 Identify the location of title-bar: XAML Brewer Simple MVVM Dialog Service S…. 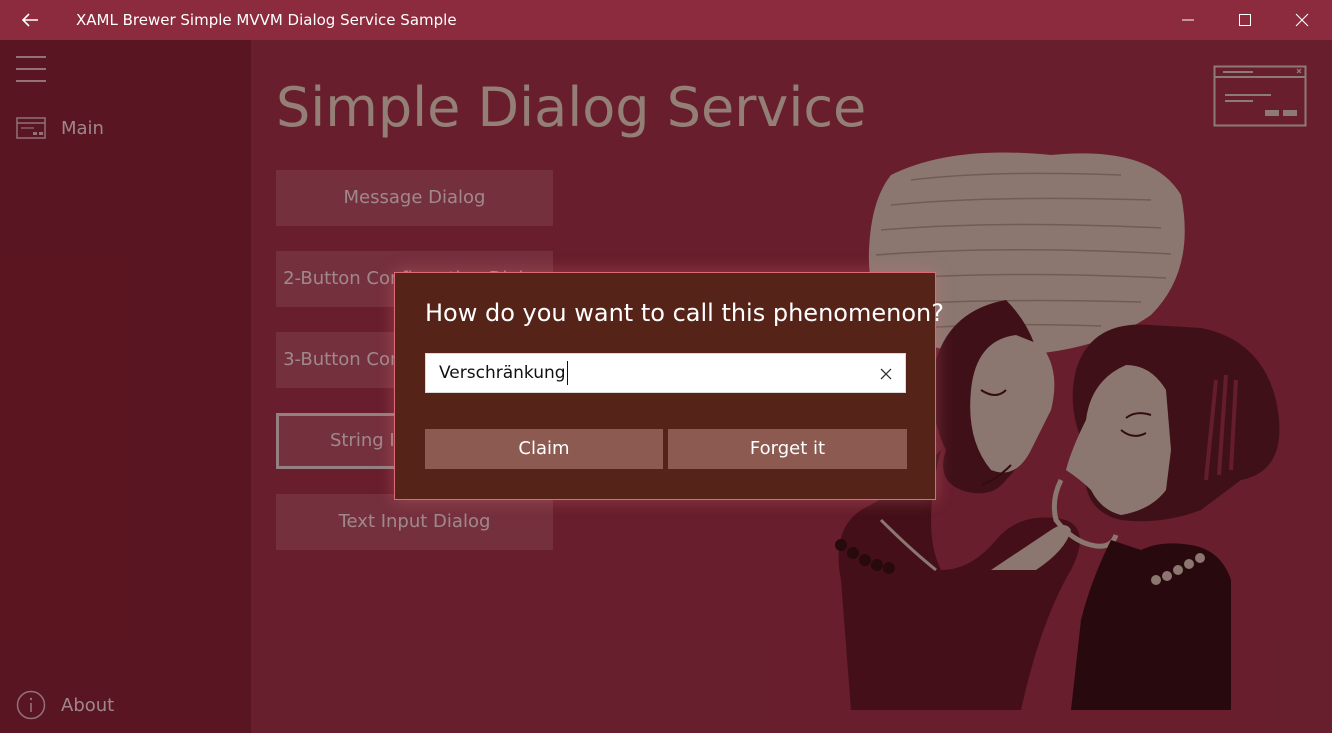
(666, 20).